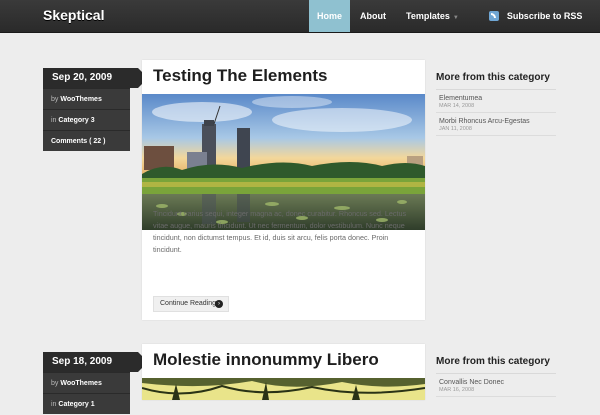  I want to click on continue-reading-button: Continue Reading ›, so click(191, 304).